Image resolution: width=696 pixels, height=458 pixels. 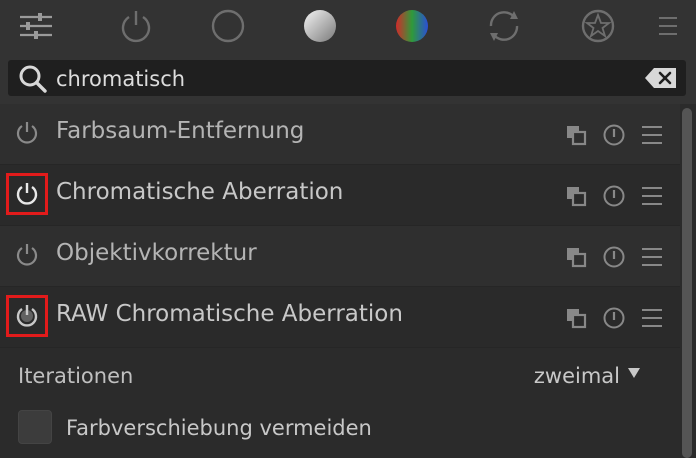 I want to click on avoid-color-shift-checkbox, so click(x=35, y=427).